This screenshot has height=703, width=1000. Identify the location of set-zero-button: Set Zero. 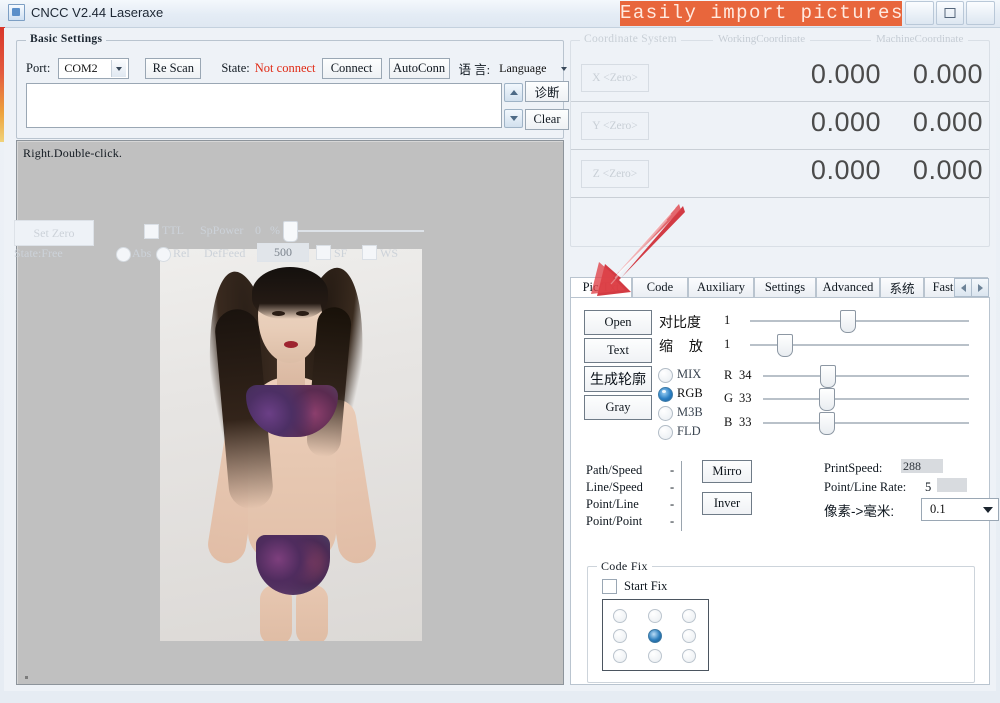
(54, 233).